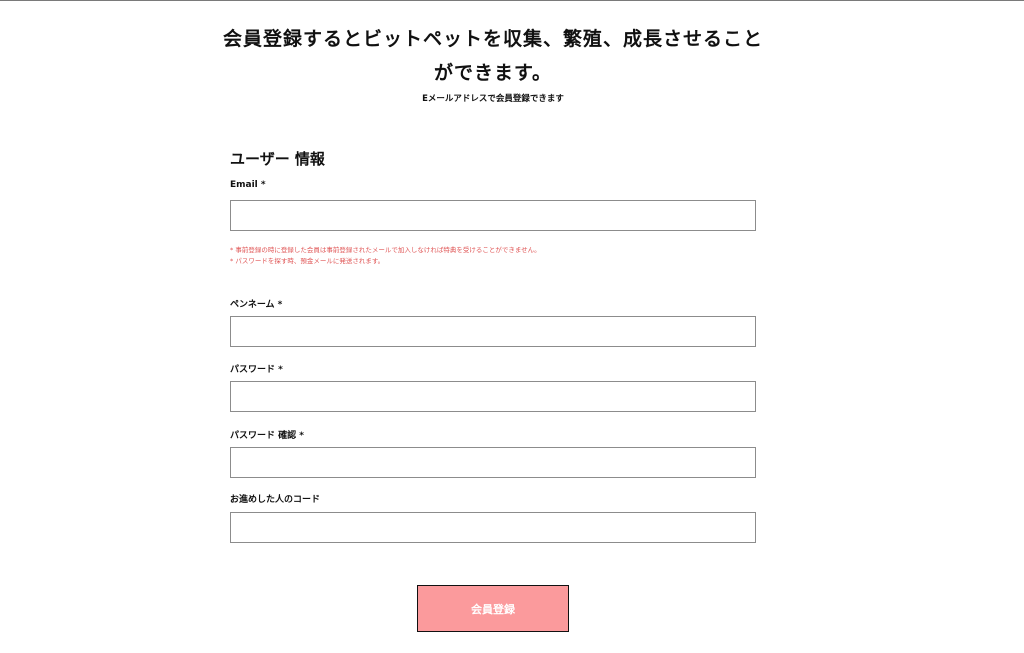  Describe the element at coordinates (493, 215) in the screenshot. I see `email-field` at that location.